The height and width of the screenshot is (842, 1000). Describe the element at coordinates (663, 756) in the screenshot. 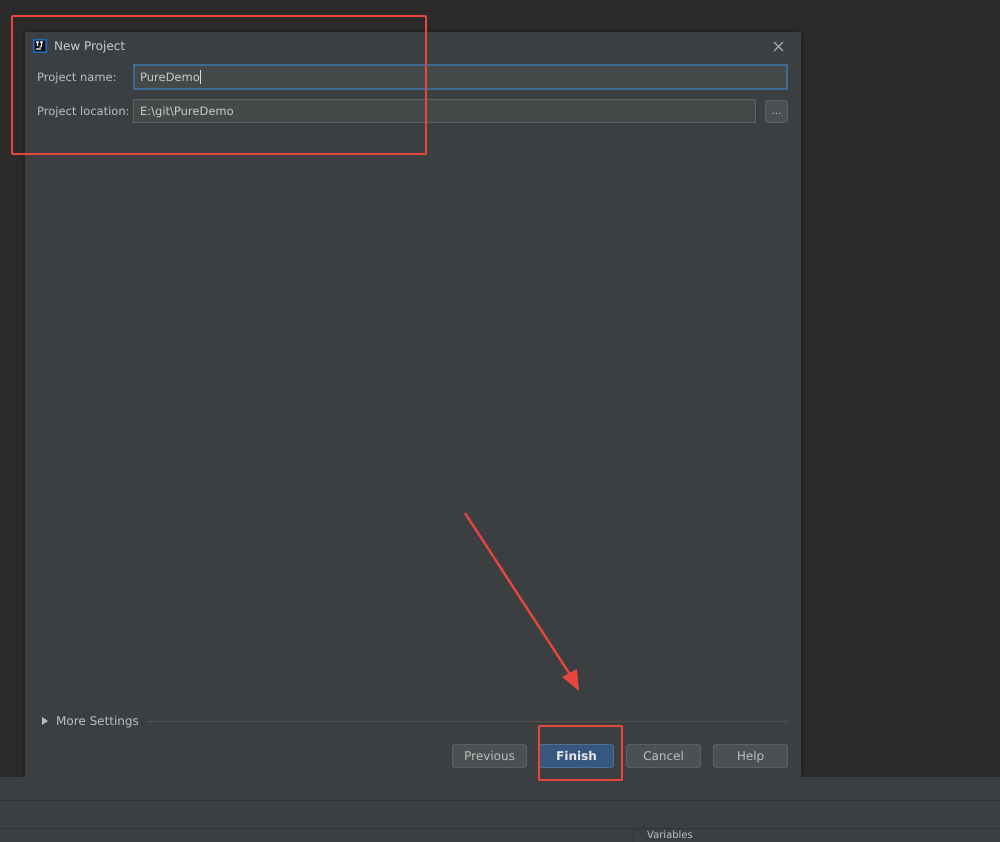

I see `dialog-button: Cancel` at that location.